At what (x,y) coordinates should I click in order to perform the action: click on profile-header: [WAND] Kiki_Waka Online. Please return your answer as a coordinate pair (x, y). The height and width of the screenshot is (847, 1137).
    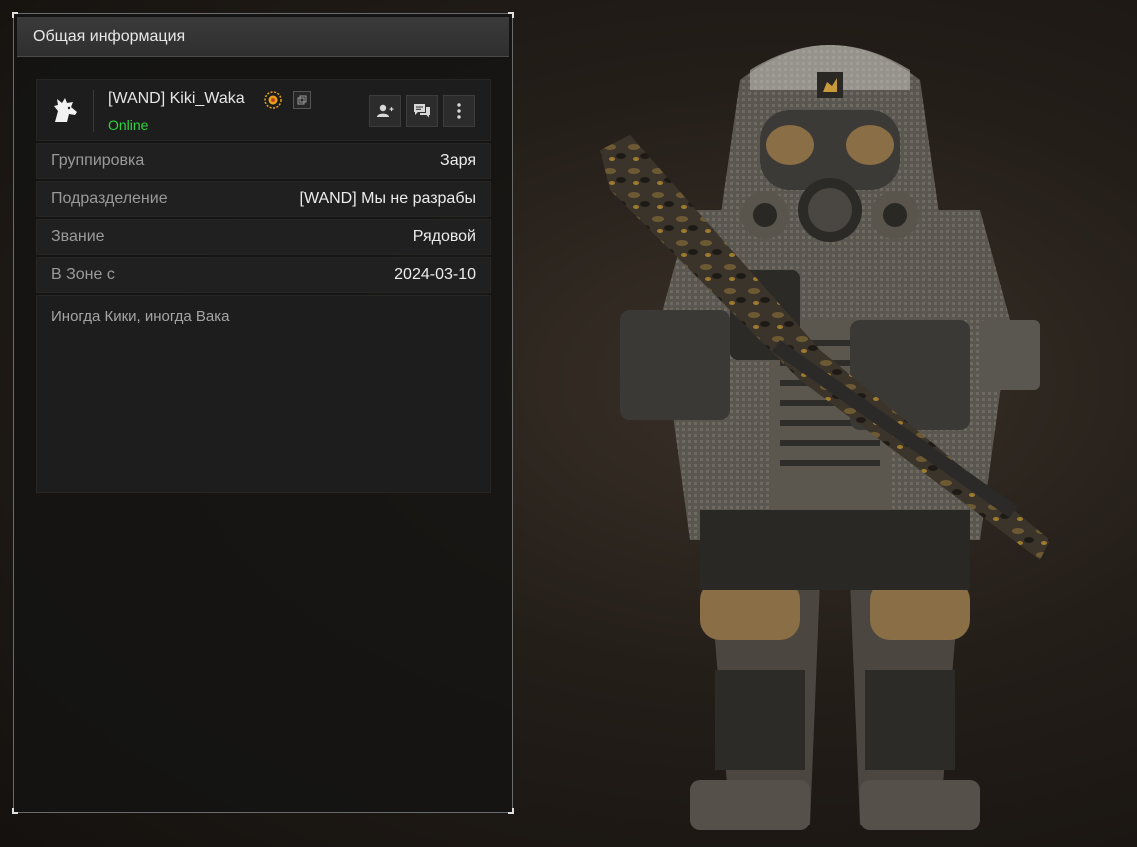
    Looking at the image, I should click on (263, 110).